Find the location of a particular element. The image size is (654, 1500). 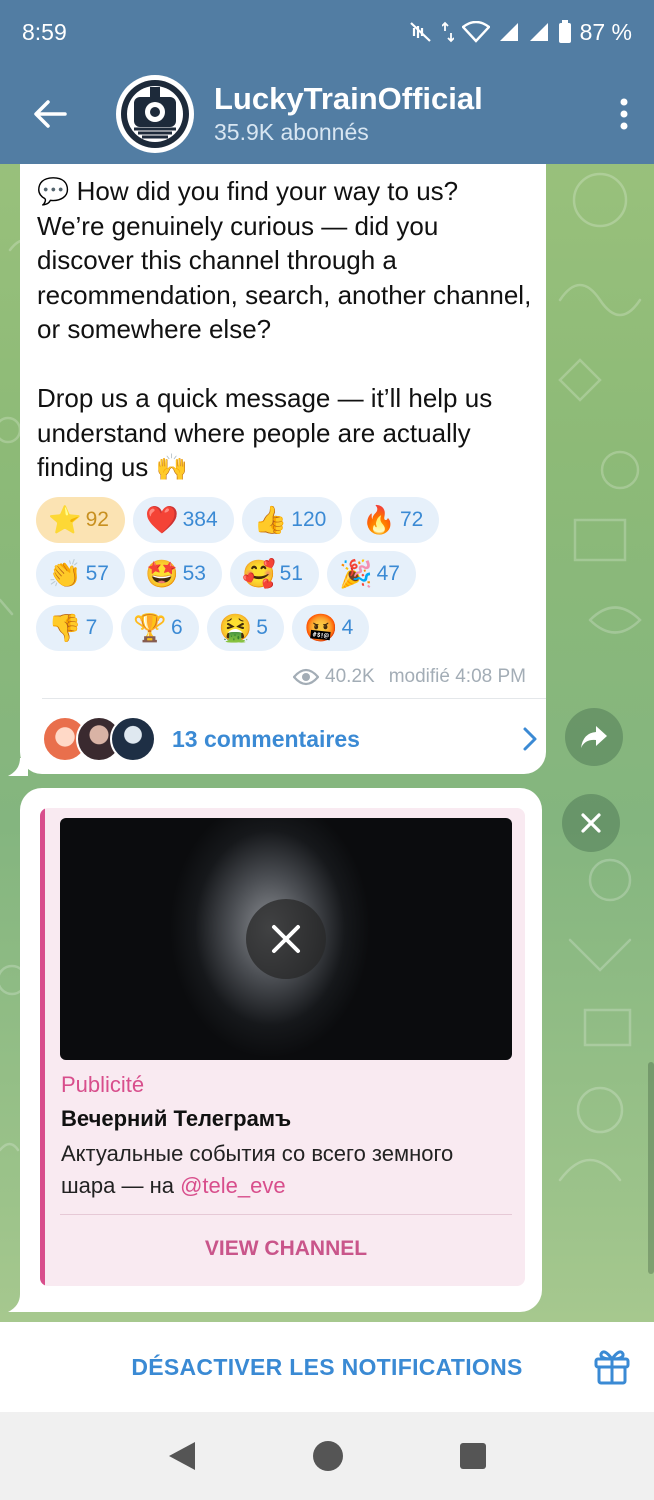

edited-time: modifié 4:08 PM is located at coordinates (457, 676).